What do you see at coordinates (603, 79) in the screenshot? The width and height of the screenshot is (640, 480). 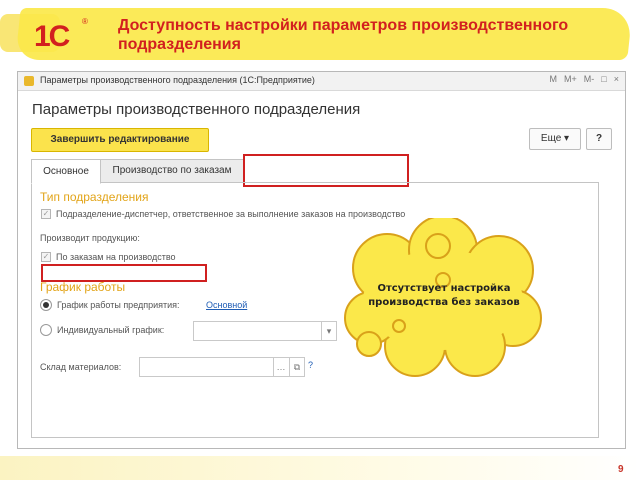 I see `maximize-button: □` at bounding box center [603, 79].